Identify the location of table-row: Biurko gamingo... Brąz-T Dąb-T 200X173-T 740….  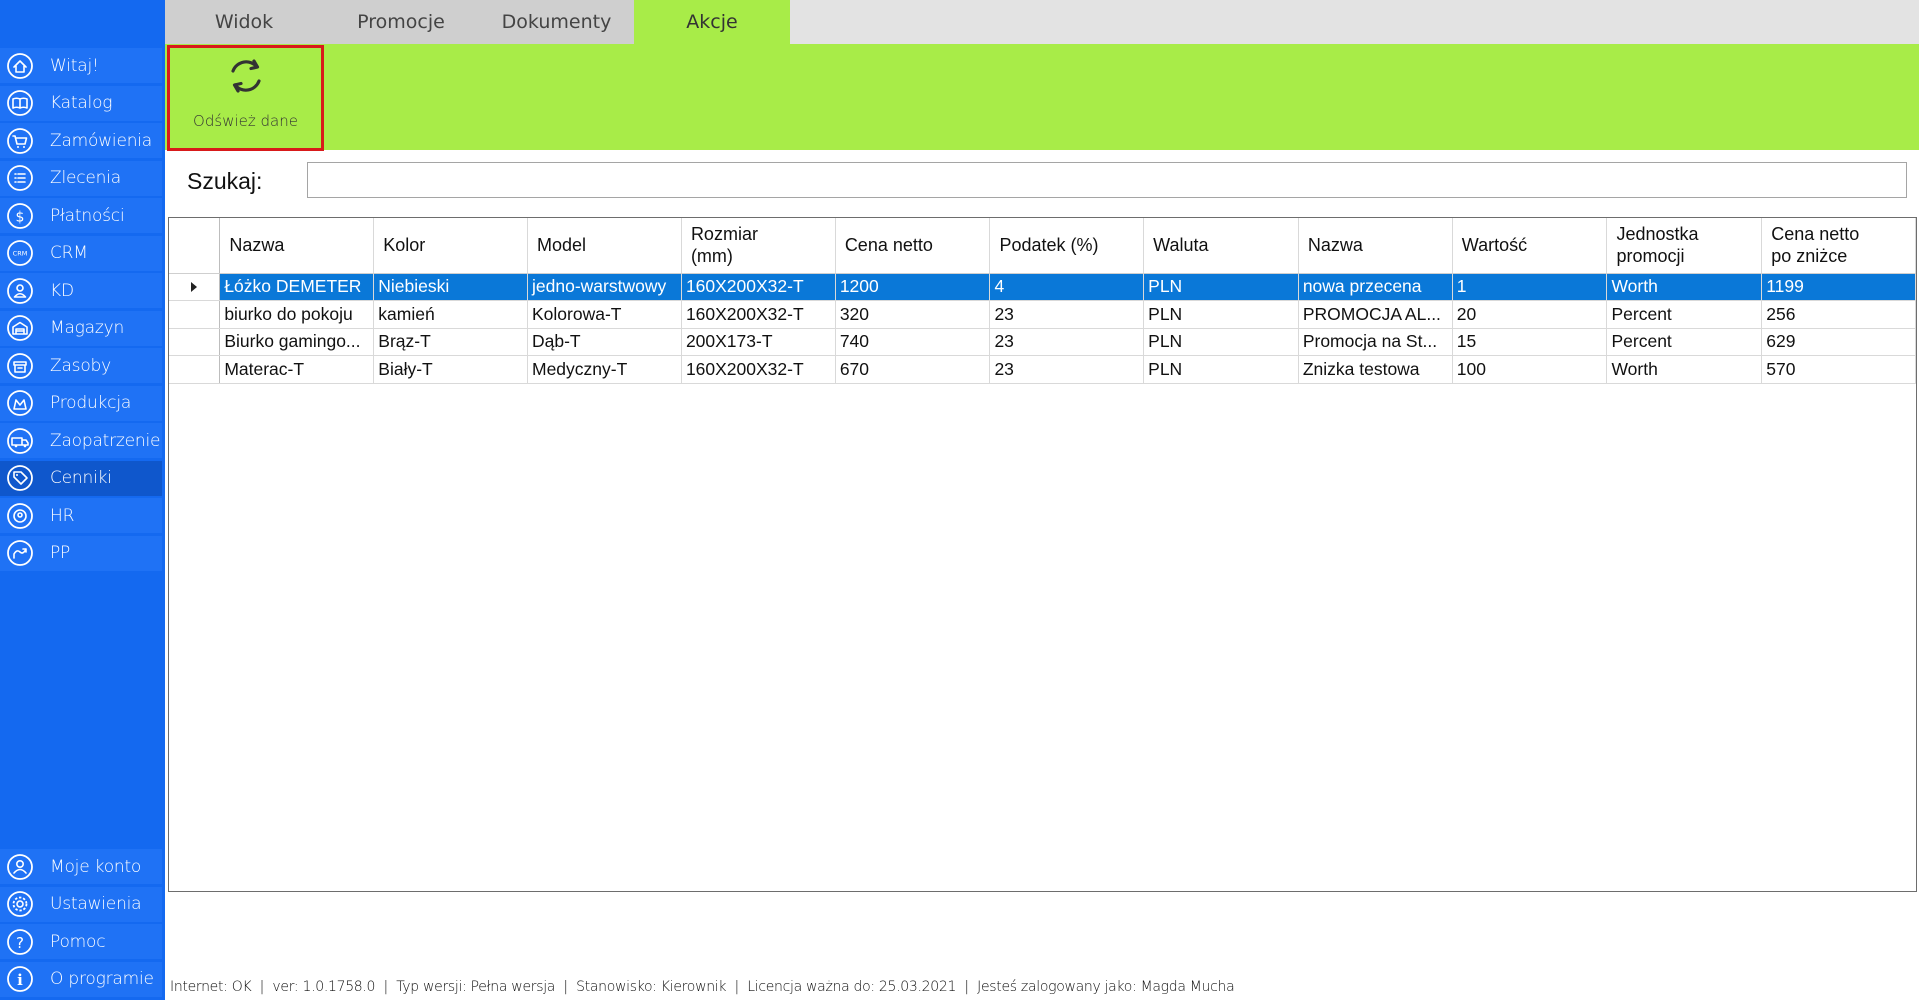
(1042, 342).